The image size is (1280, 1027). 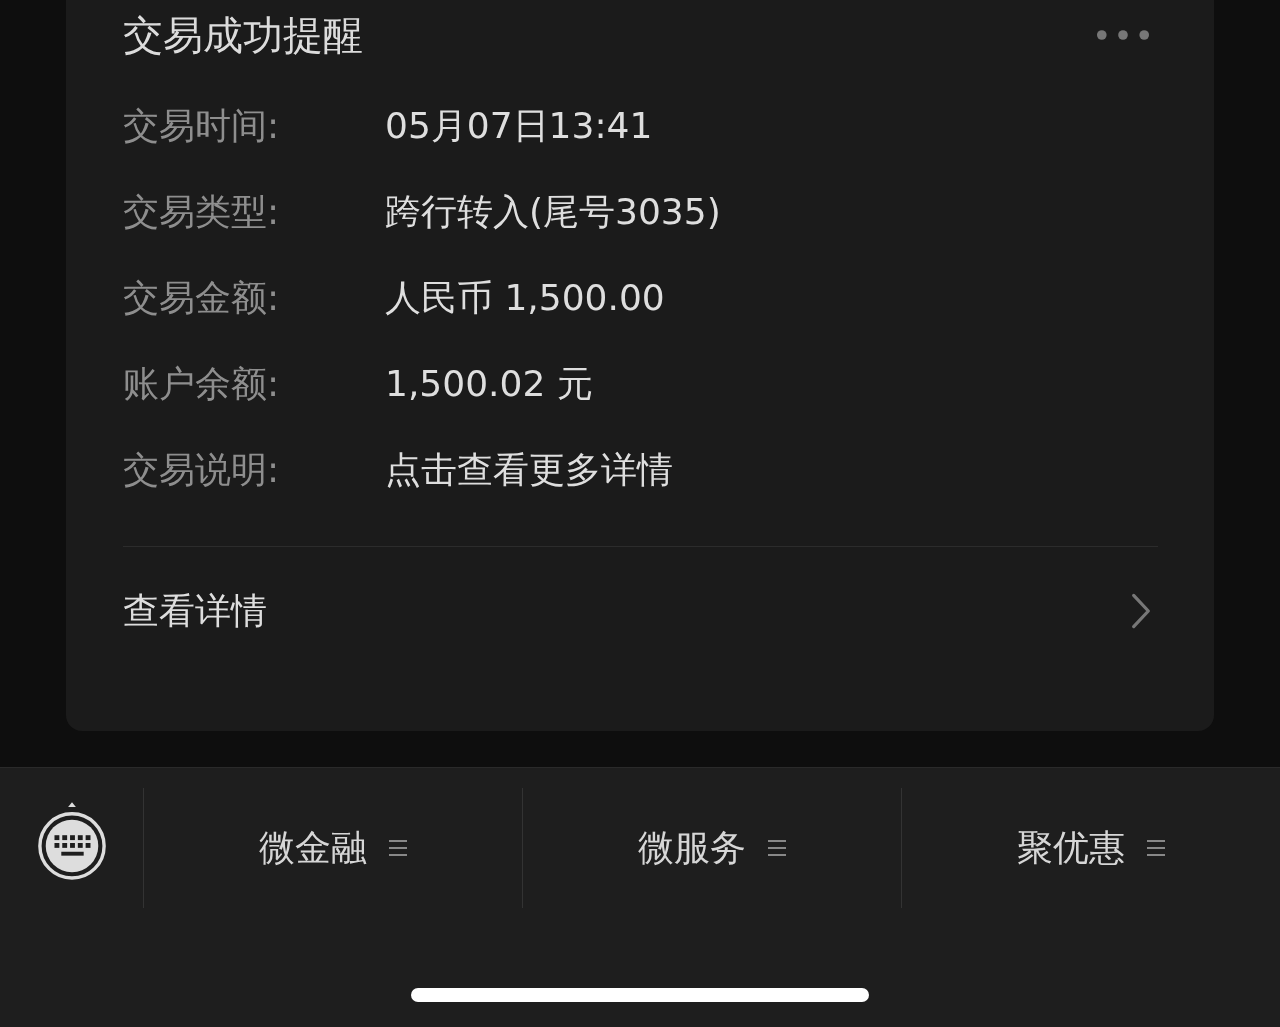 What do you see at coordinates (711, 848) in the screenshot?
I see `menu-button: 微服务` at bounding box center [711, 848].